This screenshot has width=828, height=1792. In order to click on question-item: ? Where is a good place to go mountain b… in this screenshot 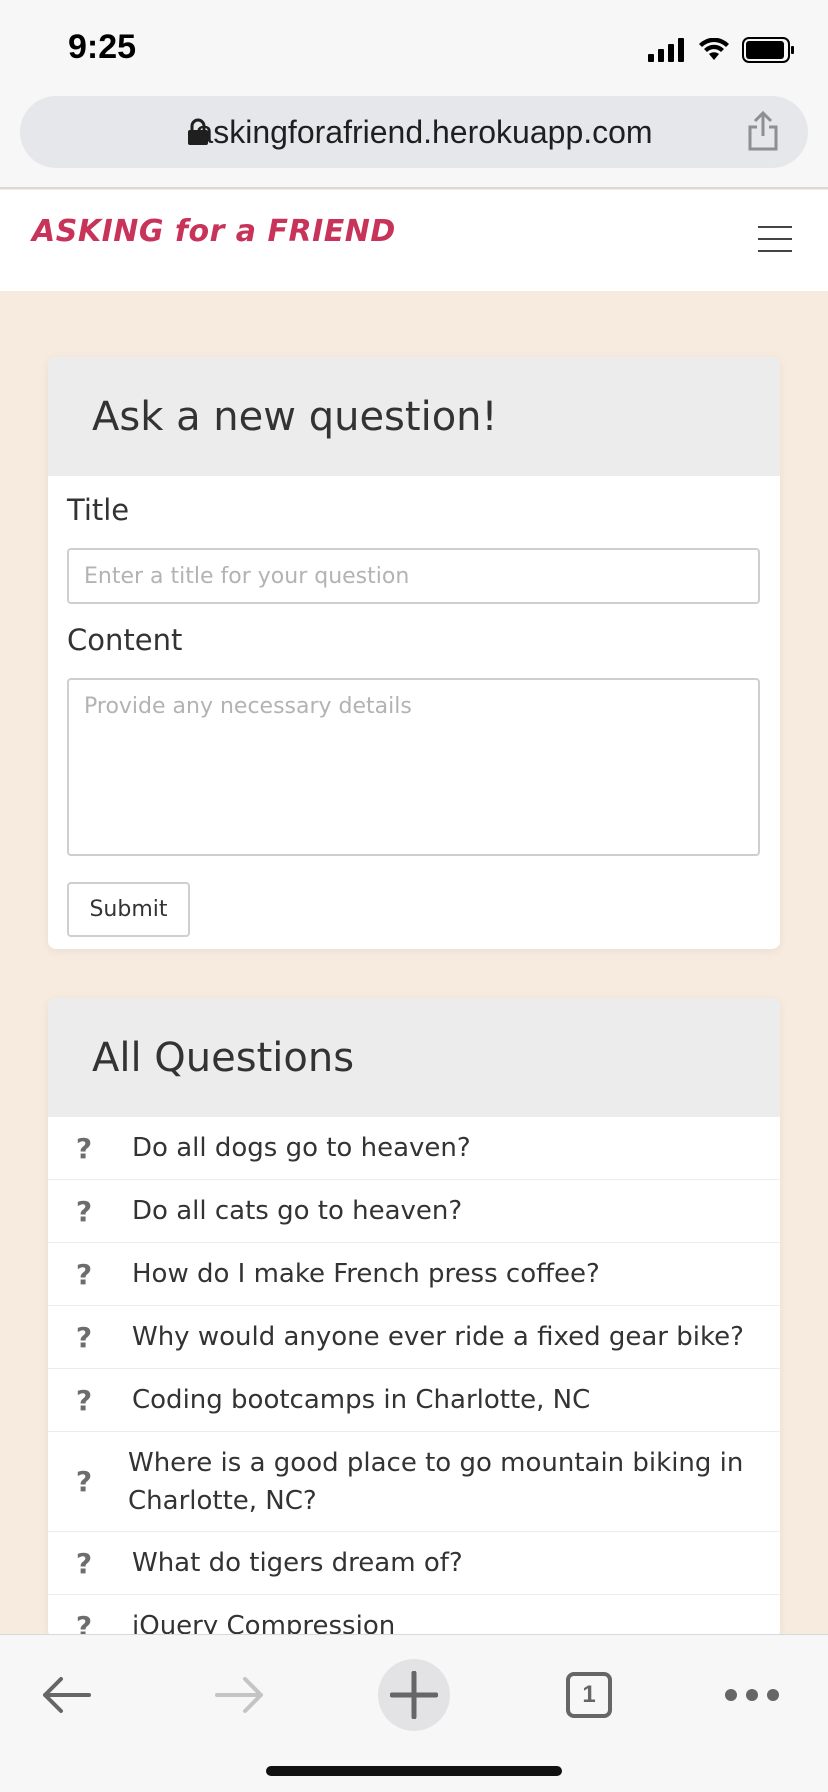, I will do `click(414, 1482)`.